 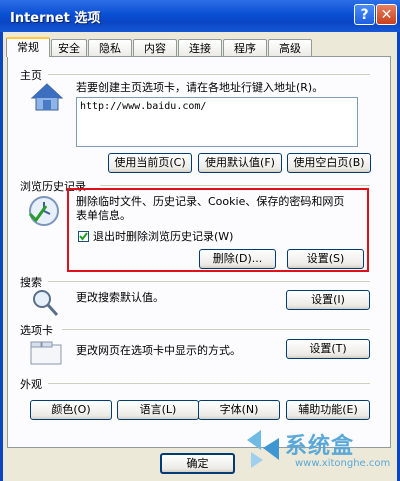 What do you see at coordinates (209, 281) in the screenshot?
I see `search-divider` at bounding box center [209, 281].